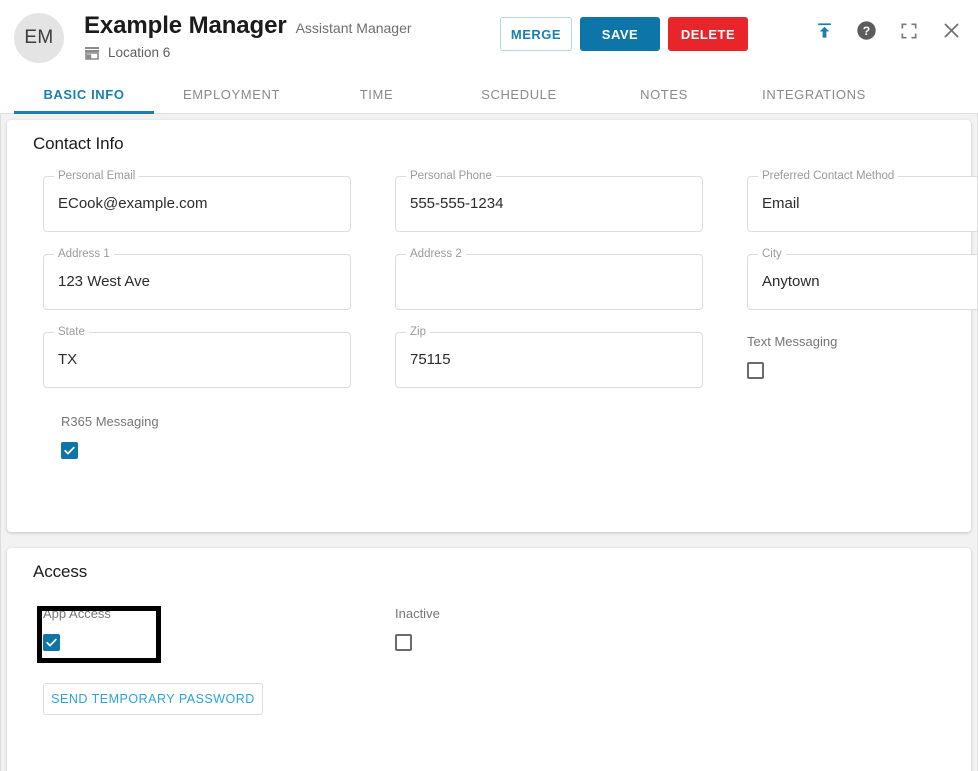 This screenshot has width=978, height=771. I want to click on preferred-contact-method-select: Preferred Contact Method Email, so click(862, 201).